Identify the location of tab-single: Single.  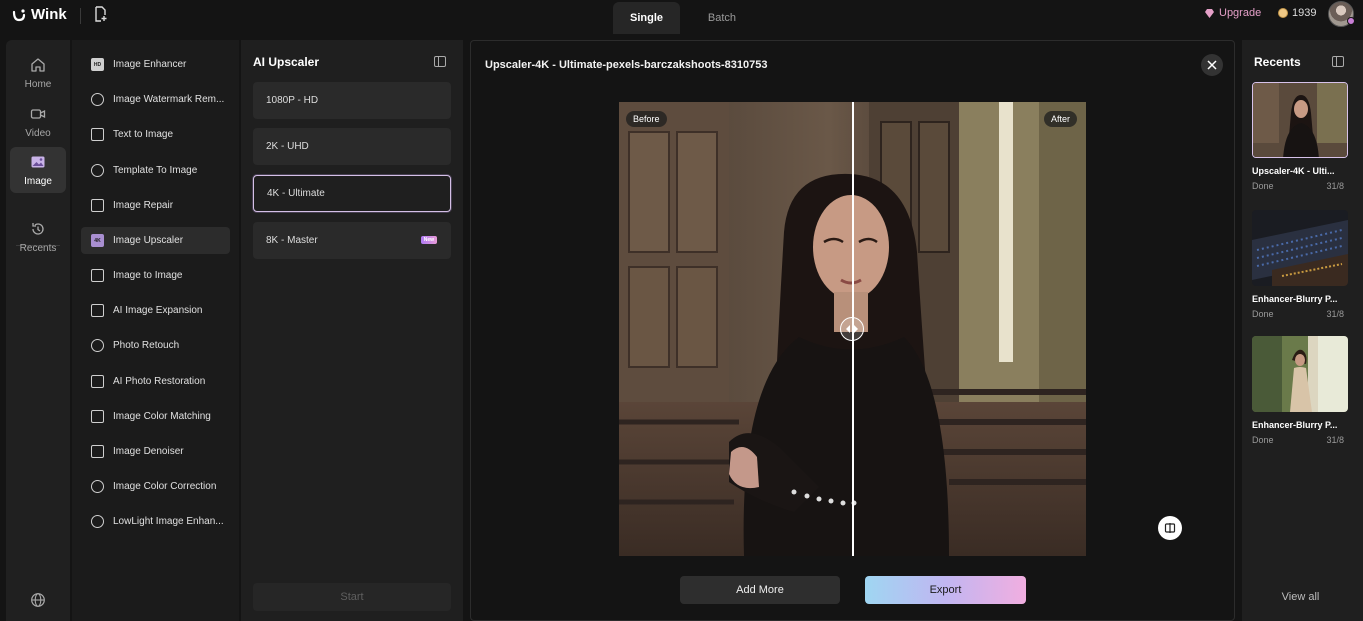
(646, 18).